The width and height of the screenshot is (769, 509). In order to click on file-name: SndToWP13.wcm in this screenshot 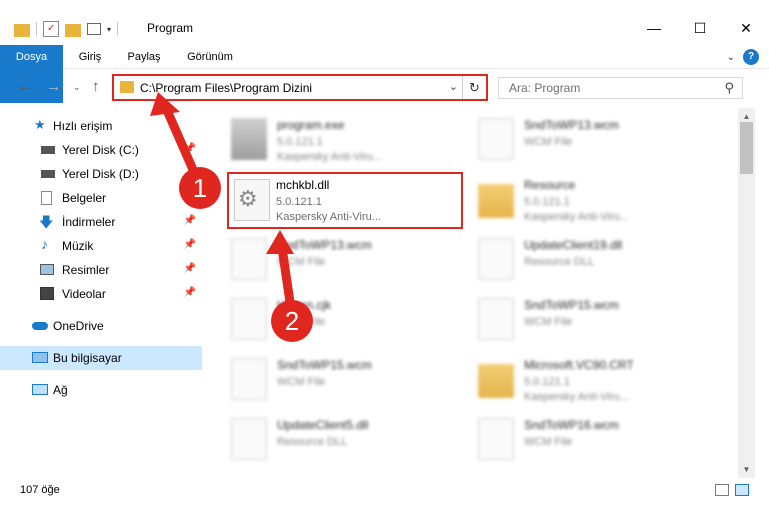, I will do `click(324, 245)`.